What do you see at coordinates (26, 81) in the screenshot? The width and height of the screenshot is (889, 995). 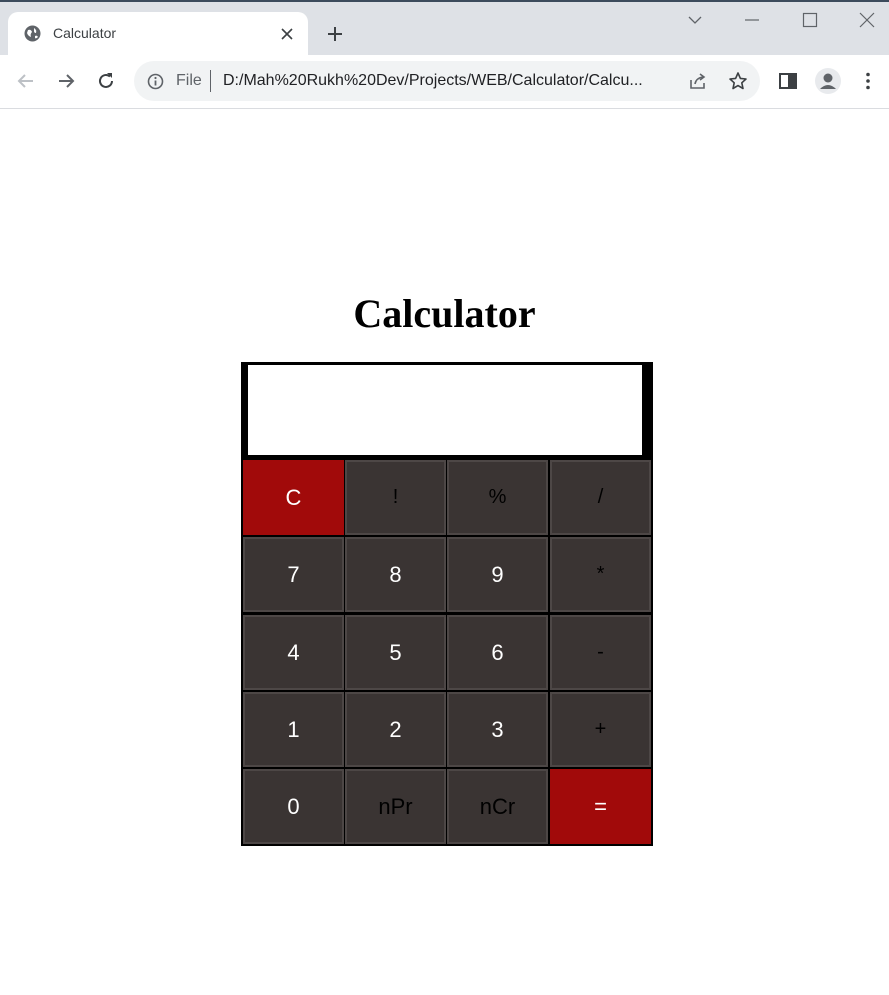 I see `back-arrow-icon` at bounding box center [26, 81].